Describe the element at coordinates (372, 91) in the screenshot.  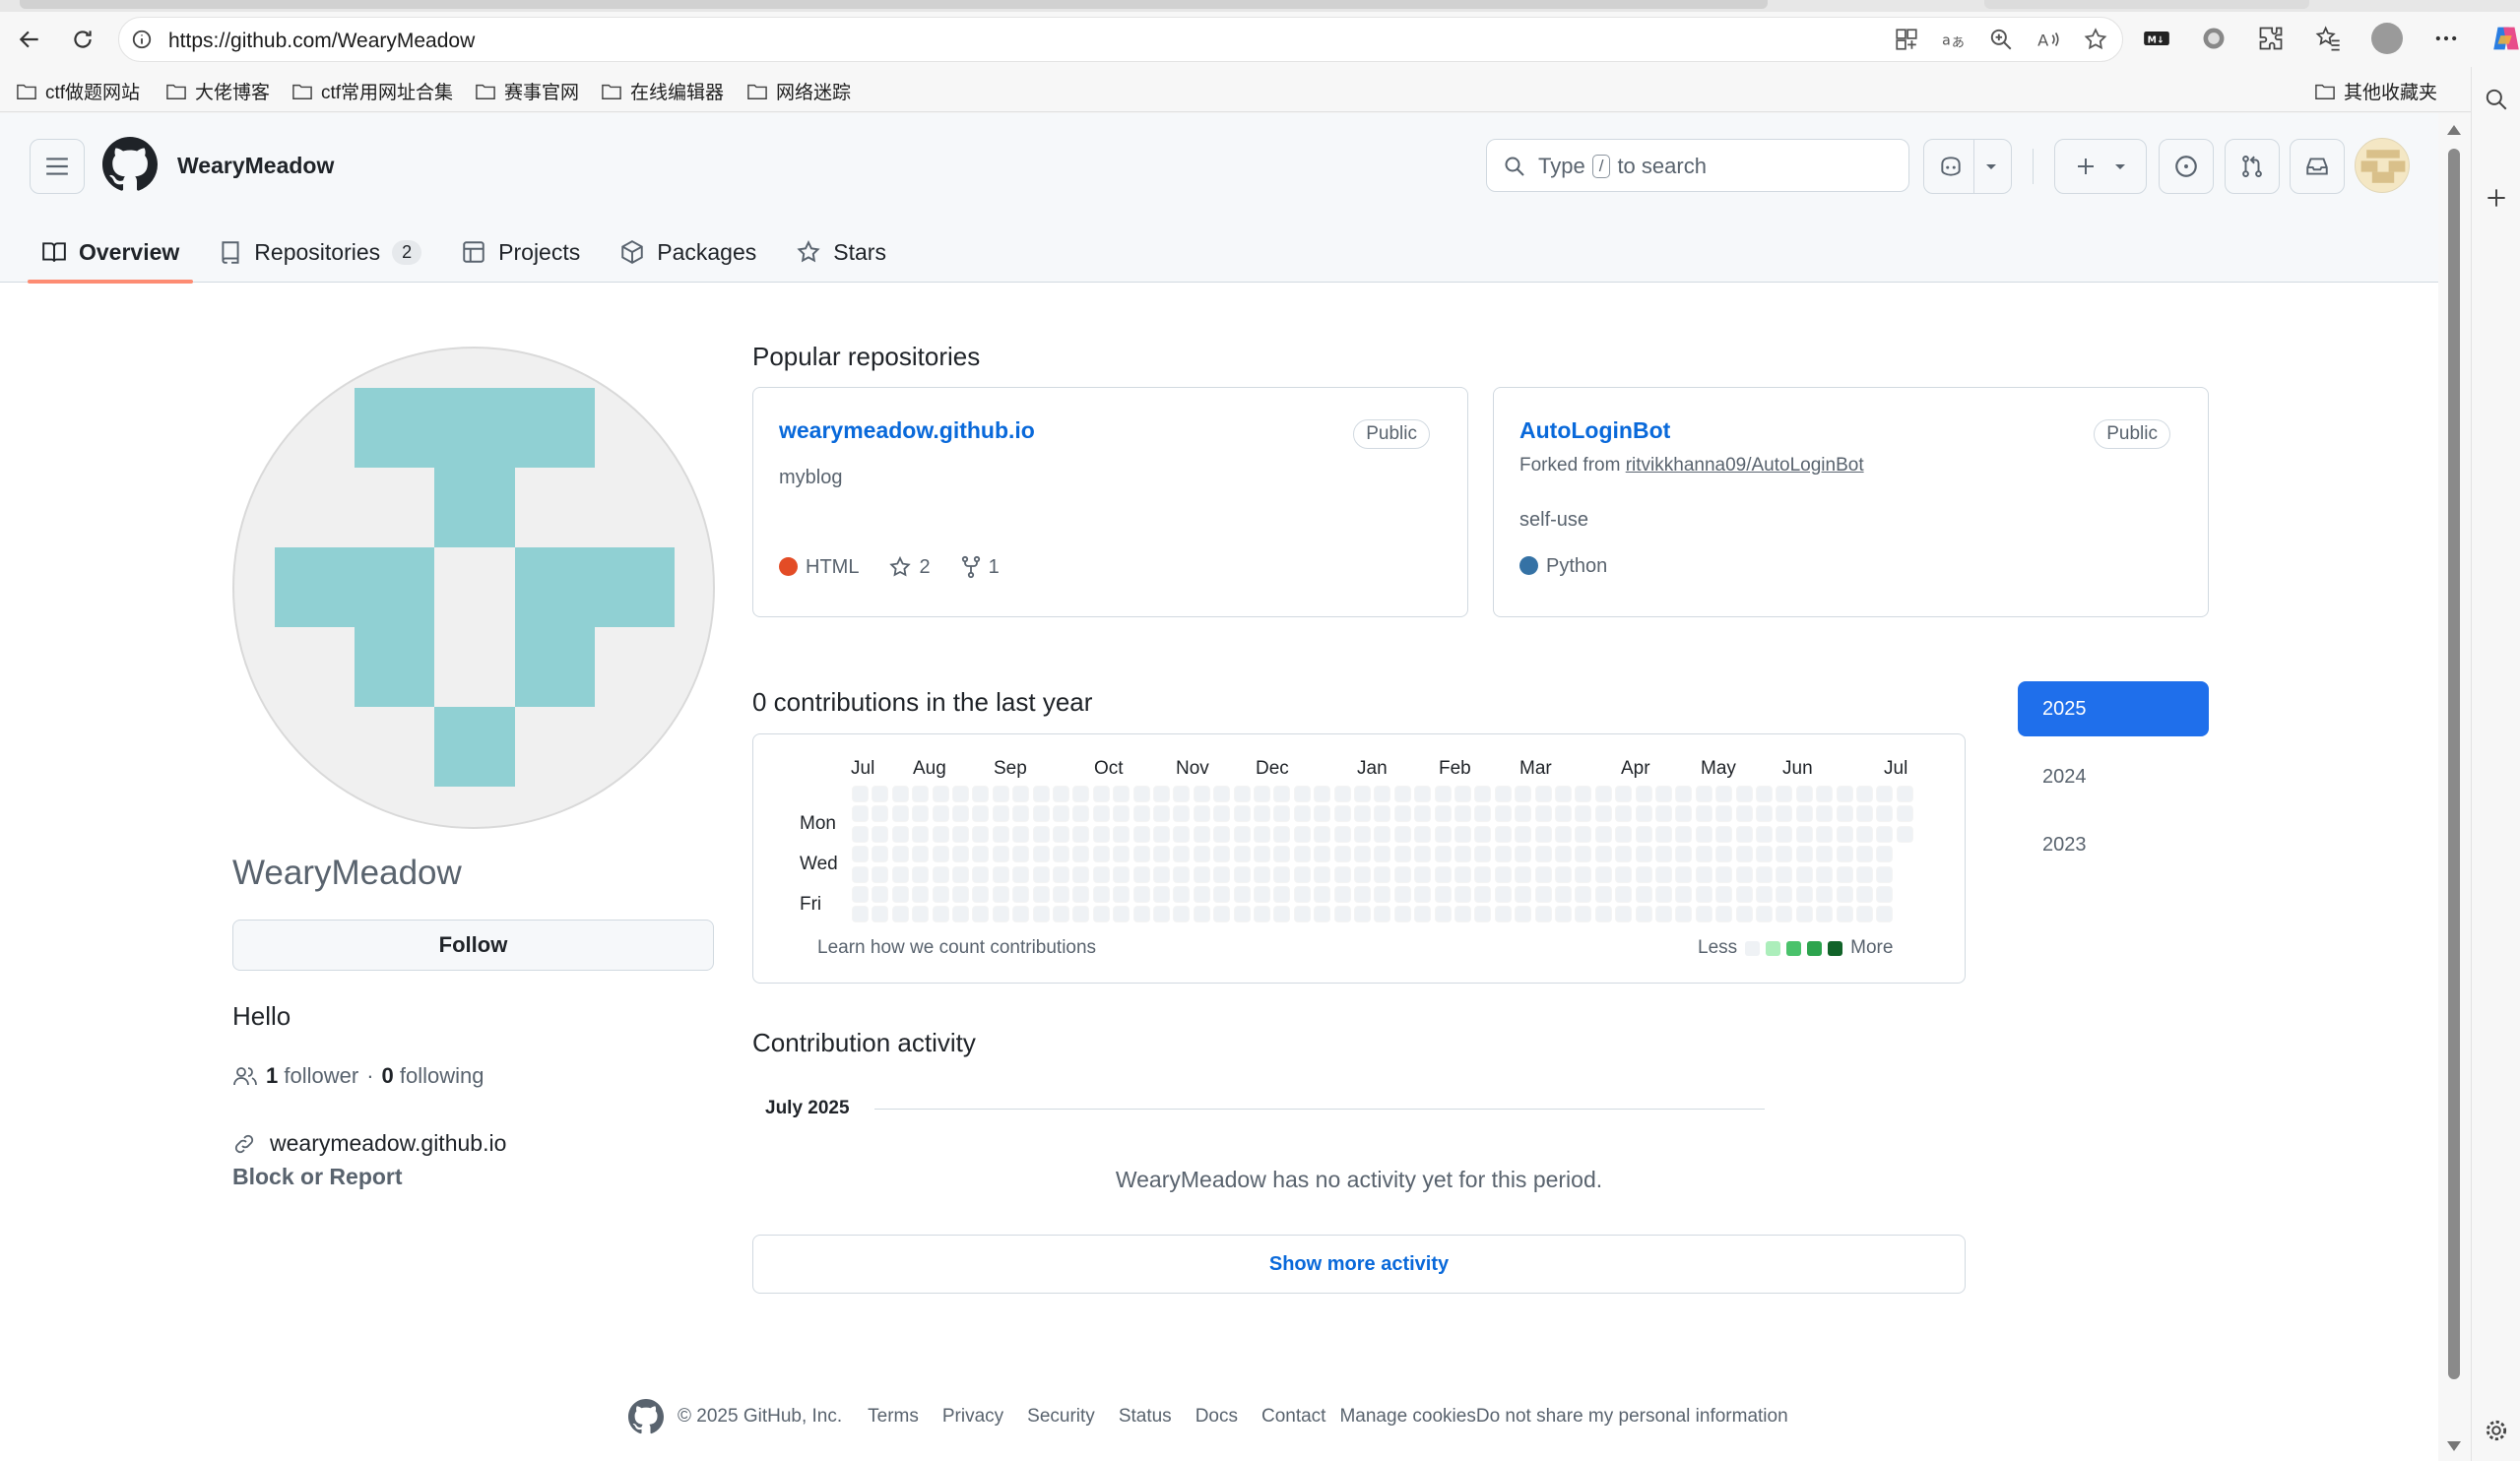
I see `bookmark-folder: ctf常用网址合集` at that location.